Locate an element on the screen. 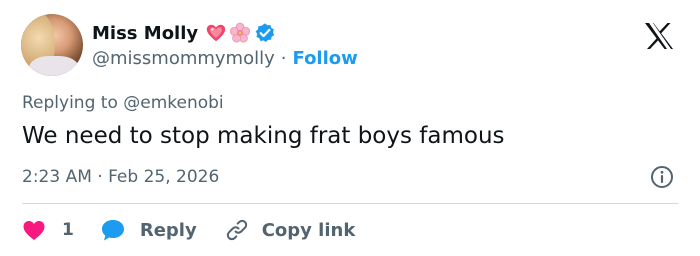  author-name-row: Miss Molly is located at coordinates (184, 33).